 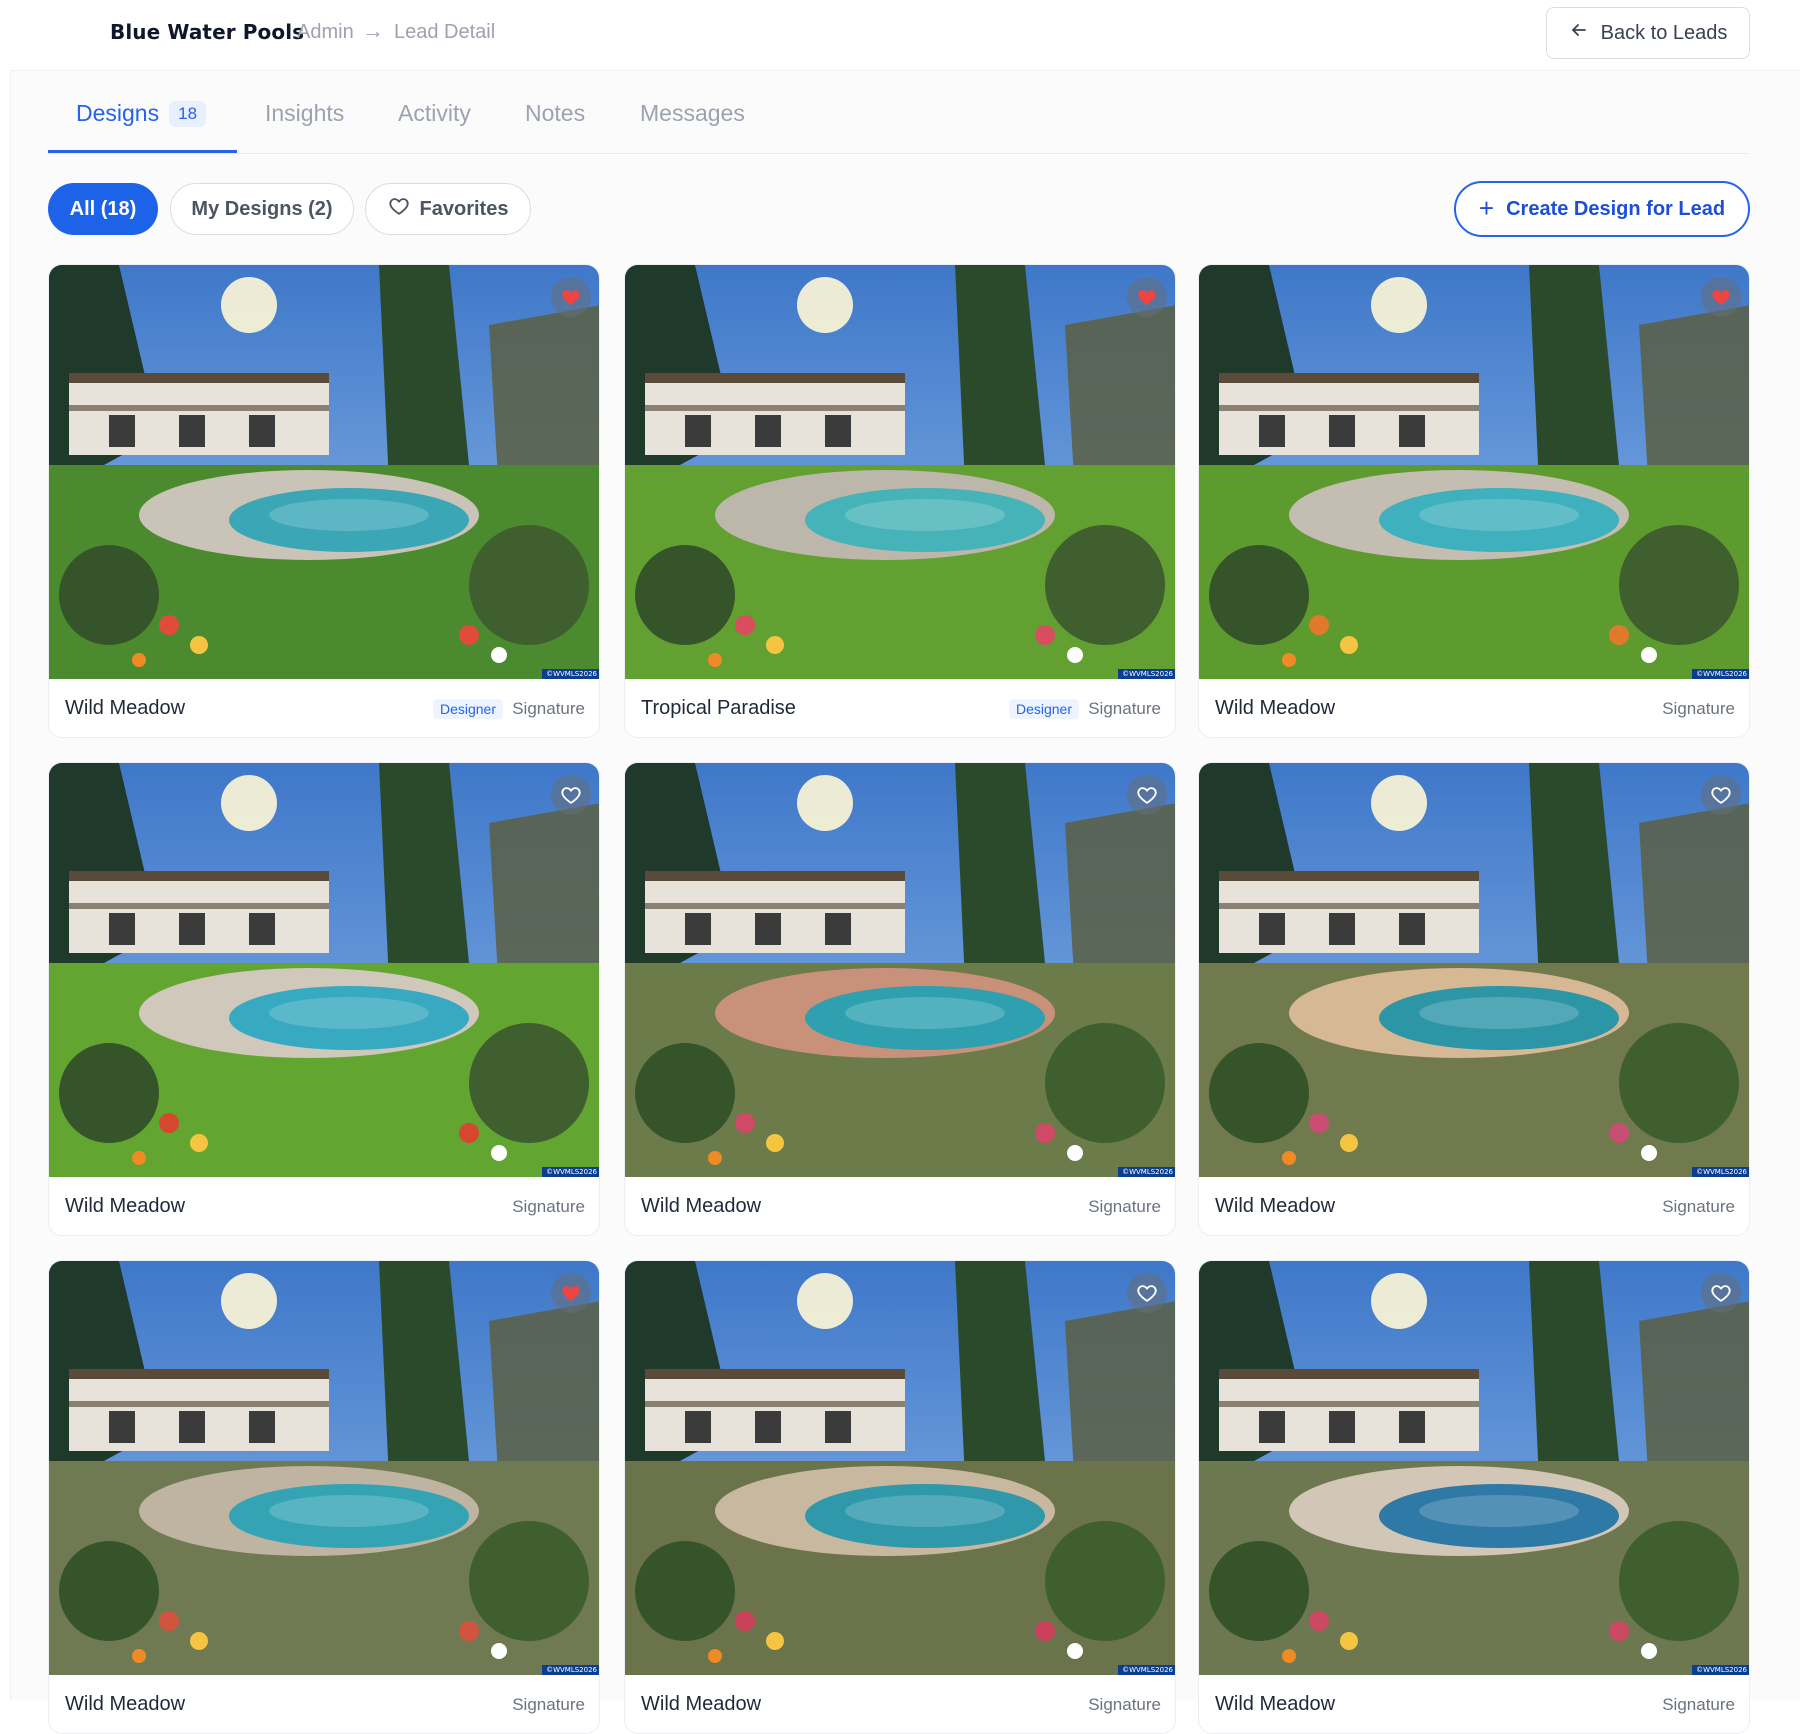 What do you see at coordinates (1616, 208) in the screenshot?
I see `create-design-label: Create Design for Lead` at bounding box center [1616, 208].